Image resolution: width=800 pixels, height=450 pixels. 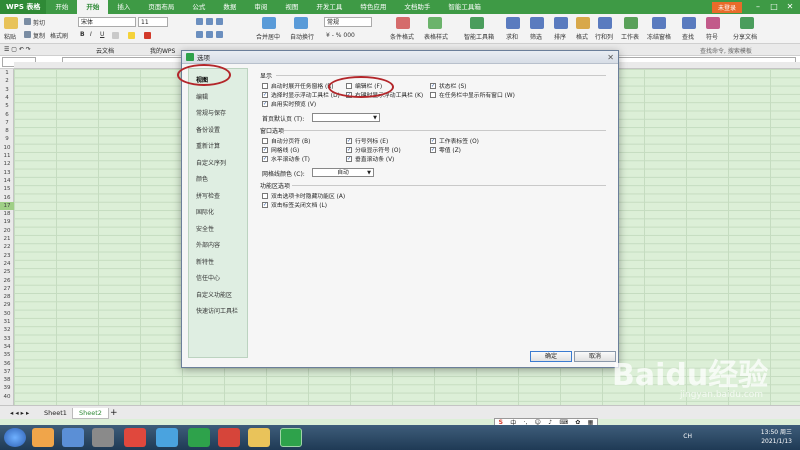 What do you see at coordinates (402, 36) in the screenshot?
I see `cond-format-button: 条件格式` at bounding box center [402, 36].